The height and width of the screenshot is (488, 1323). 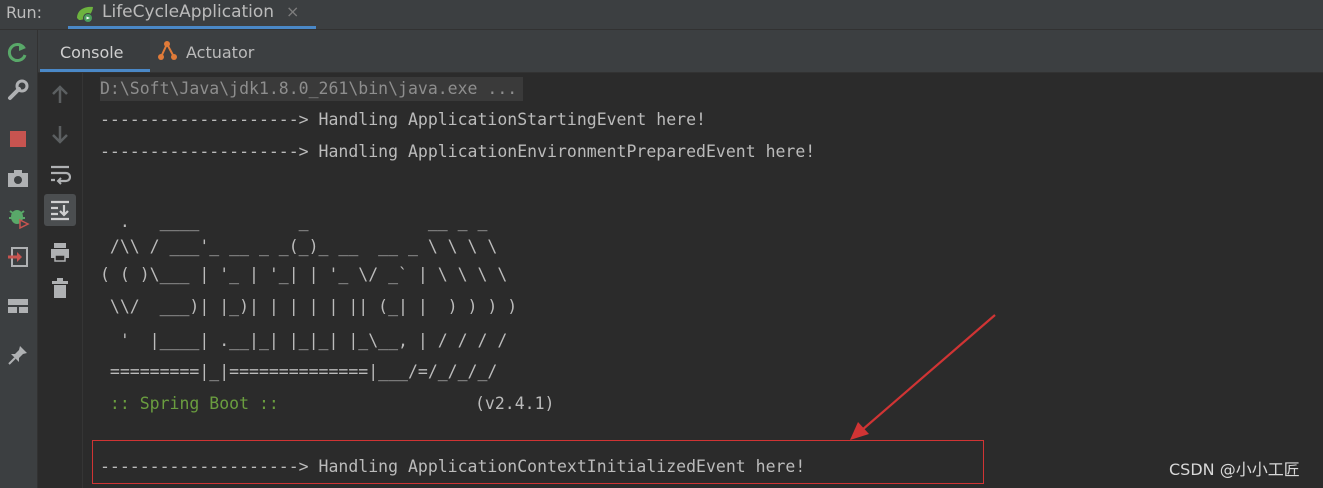 I want to click on spring-banner-line: \\/ ___)| |_)| | | | | || (_| | ) ) ) ), so click(x=309, y=306).